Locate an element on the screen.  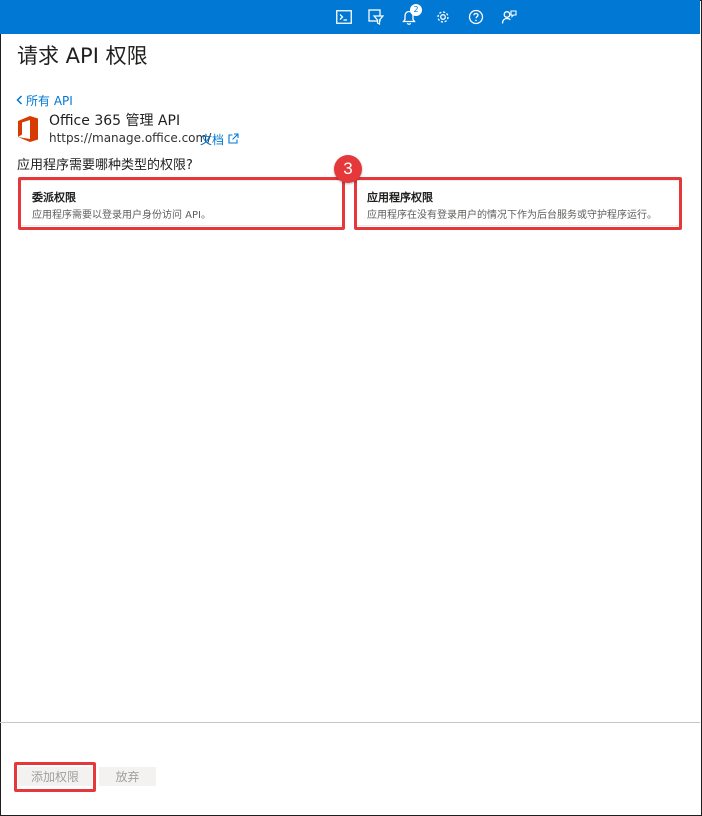
card-description: 应用程序需要以登录用户身份访问 API。 is located at coordinates (121, 215).